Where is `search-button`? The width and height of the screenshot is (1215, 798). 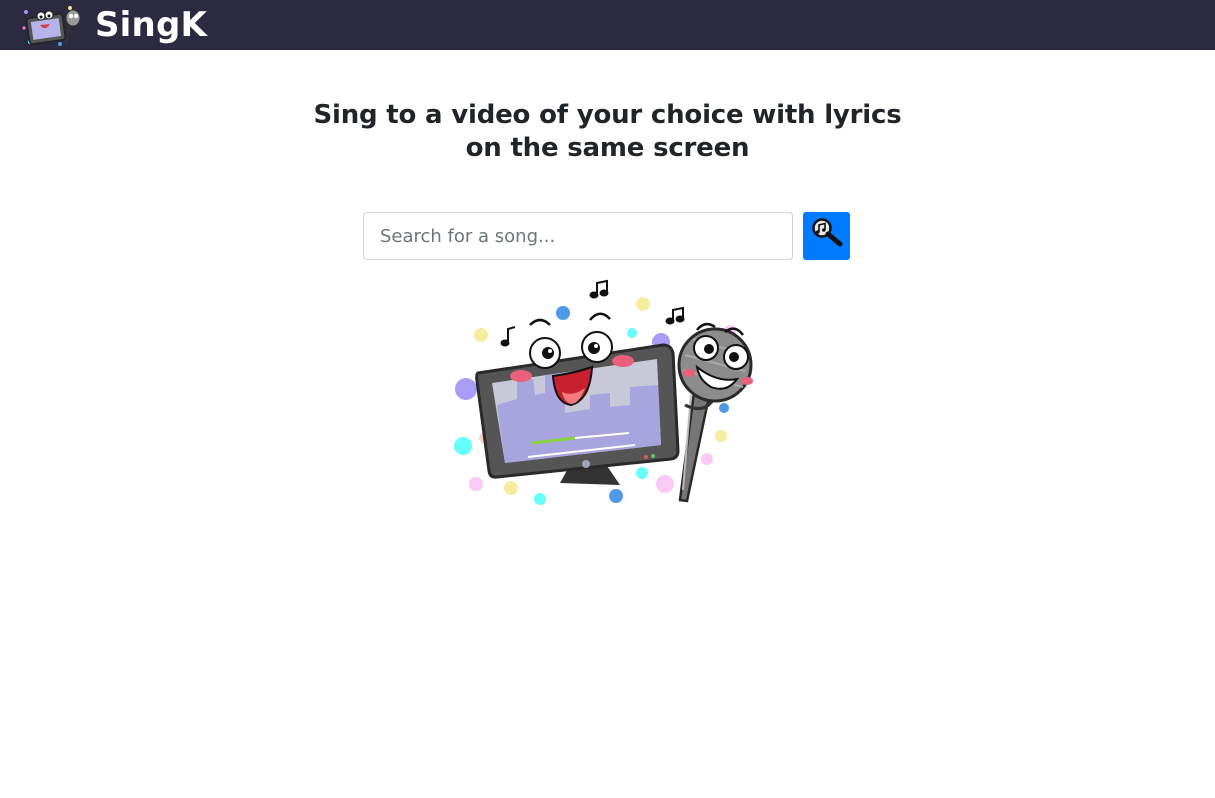
search-button is located at coordinates (826, 236).